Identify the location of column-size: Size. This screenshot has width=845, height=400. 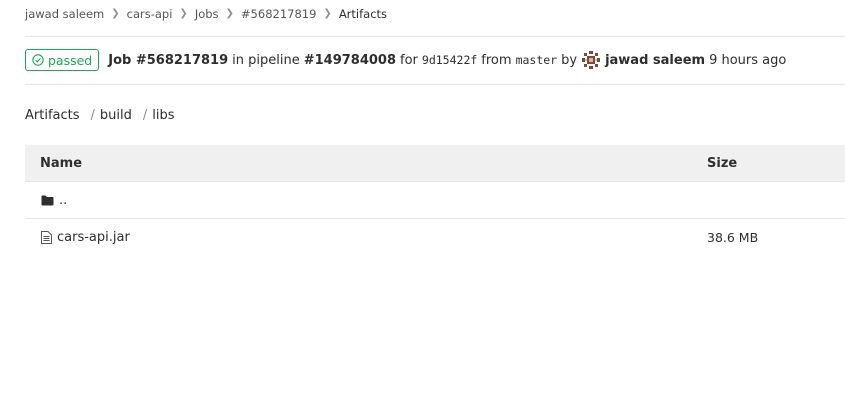
(722, 163).